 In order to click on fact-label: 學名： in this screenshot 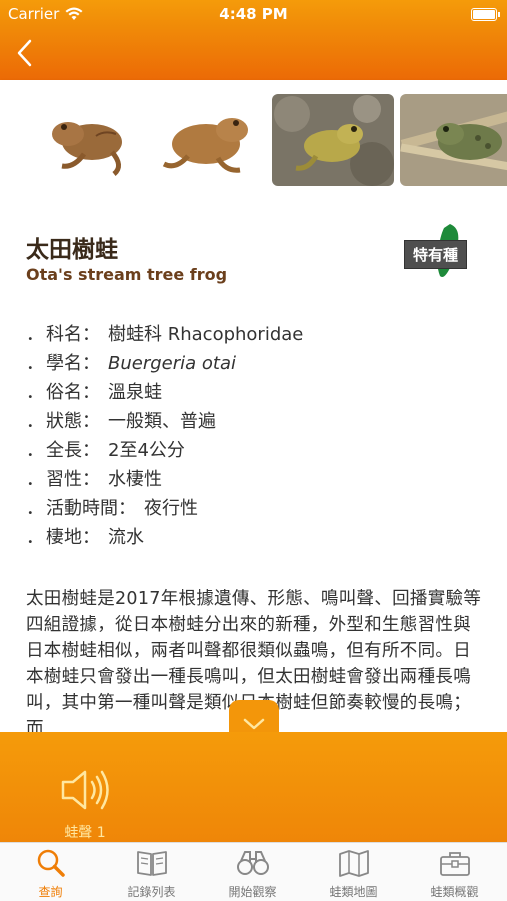, I will do `click(73, 363)`.